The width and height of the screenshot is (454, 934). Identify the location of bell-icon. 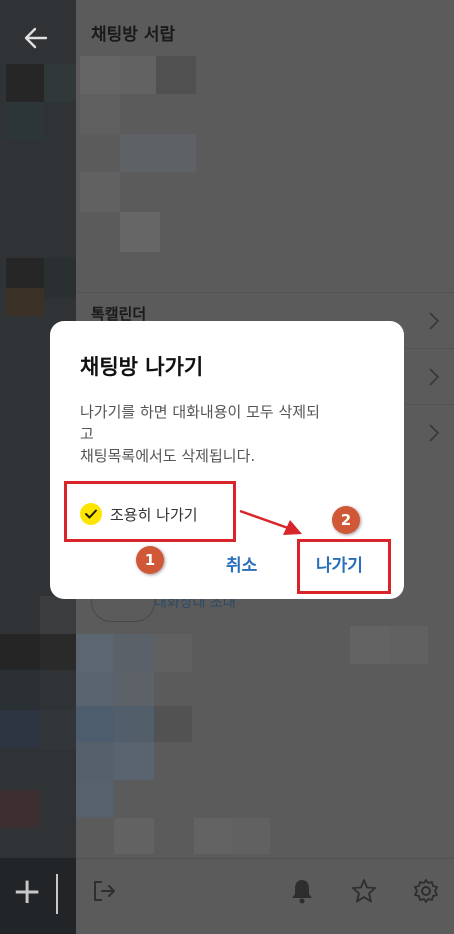
(302, 891).